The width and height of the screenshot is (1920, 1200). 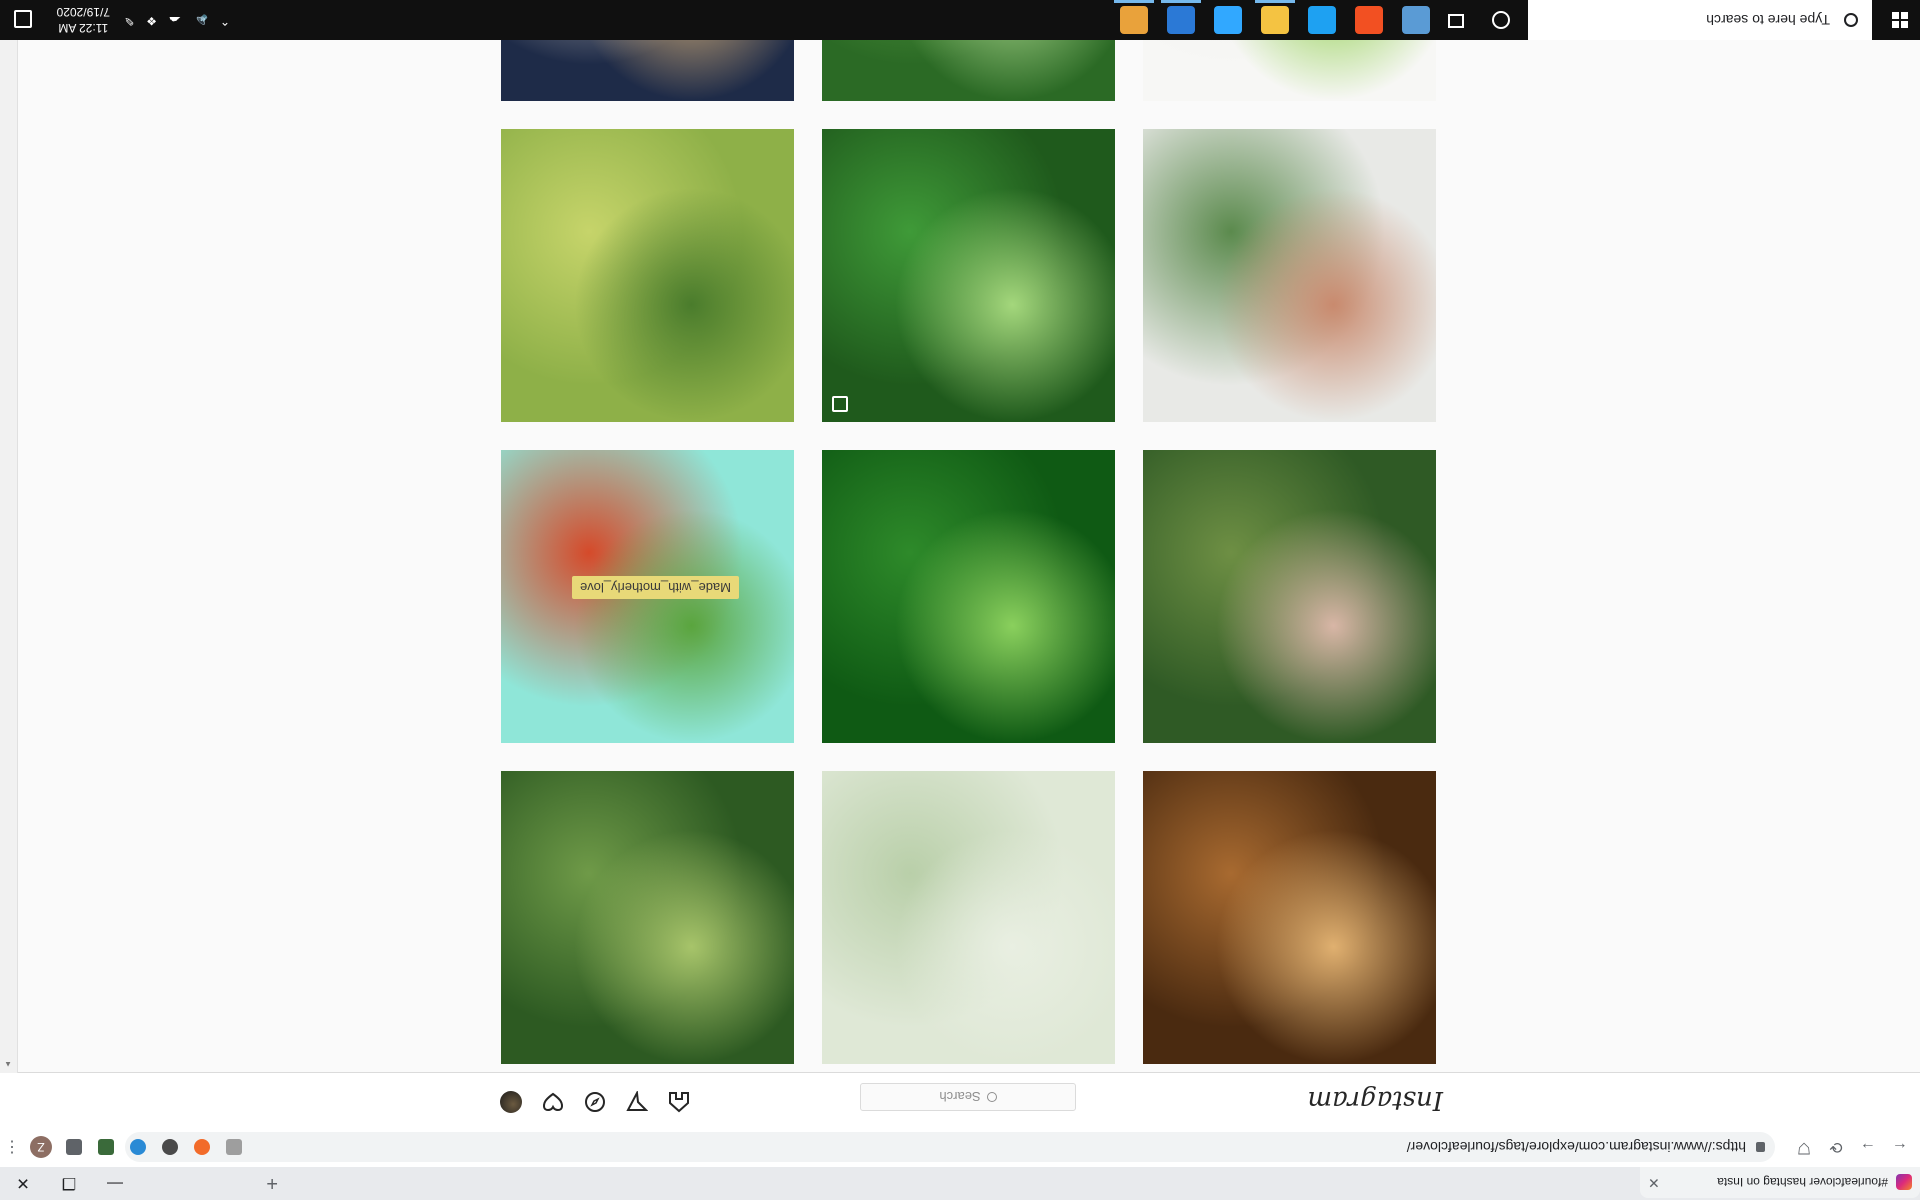 What do you see at coordinates (1904, 1182) in the screenshot?
I see `instagram-favicon-icon` at bounding box center [1904, 1182].